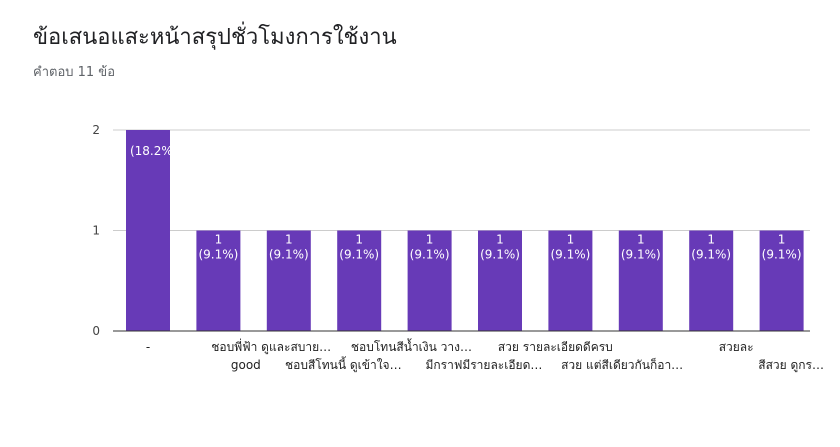 This screenshot has height=447, width=840. Describe the element at coordinates (148, 151) in the screenshot. I see `bar-data-label: 2 (18.2%)` at that location.